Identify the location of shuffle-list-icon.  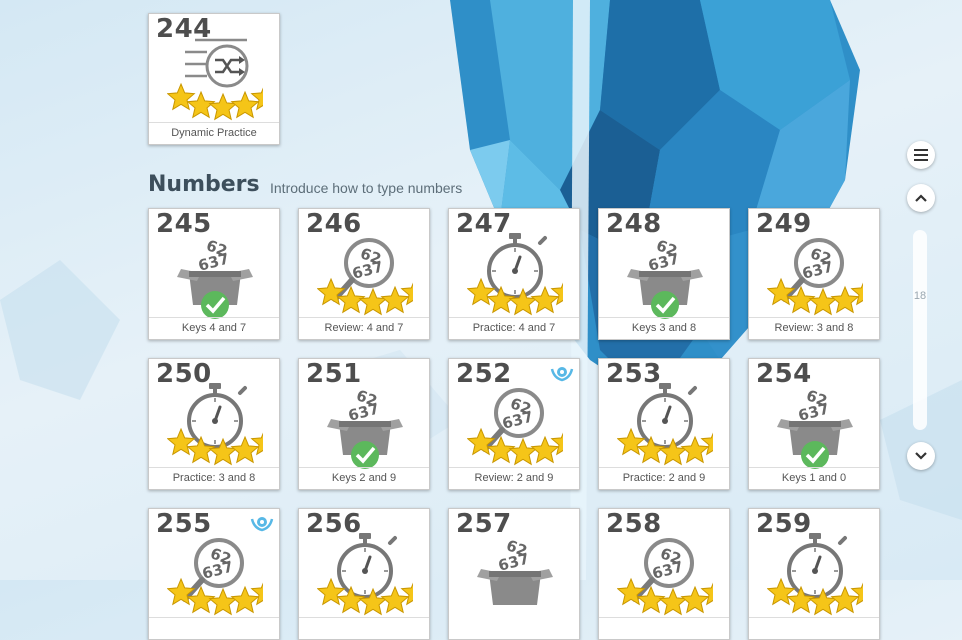
(215, 79).